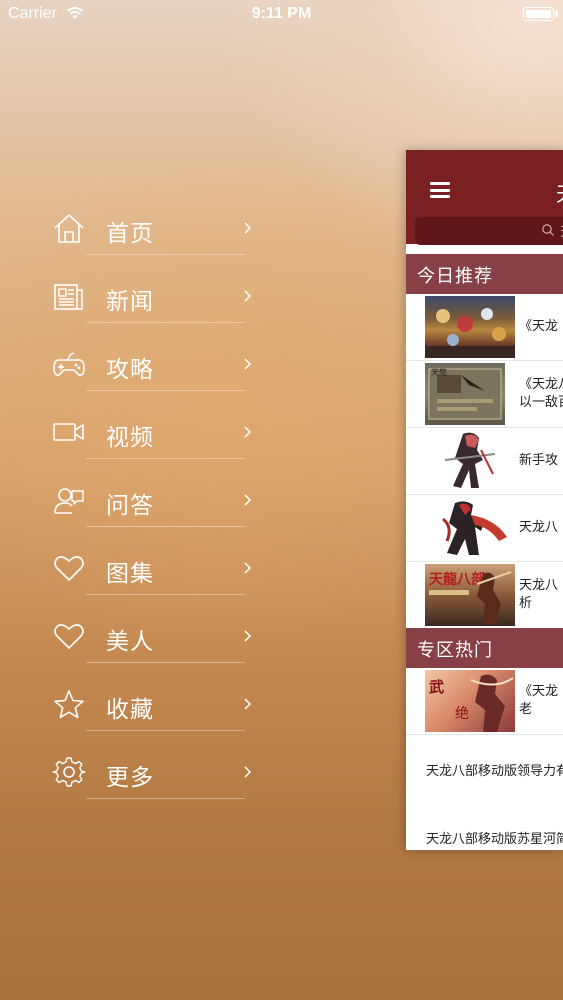 Image resolution: width=563 pixels, height=1000 pixels. I want to click on menu-item-label: 更多, so click(130, 778).